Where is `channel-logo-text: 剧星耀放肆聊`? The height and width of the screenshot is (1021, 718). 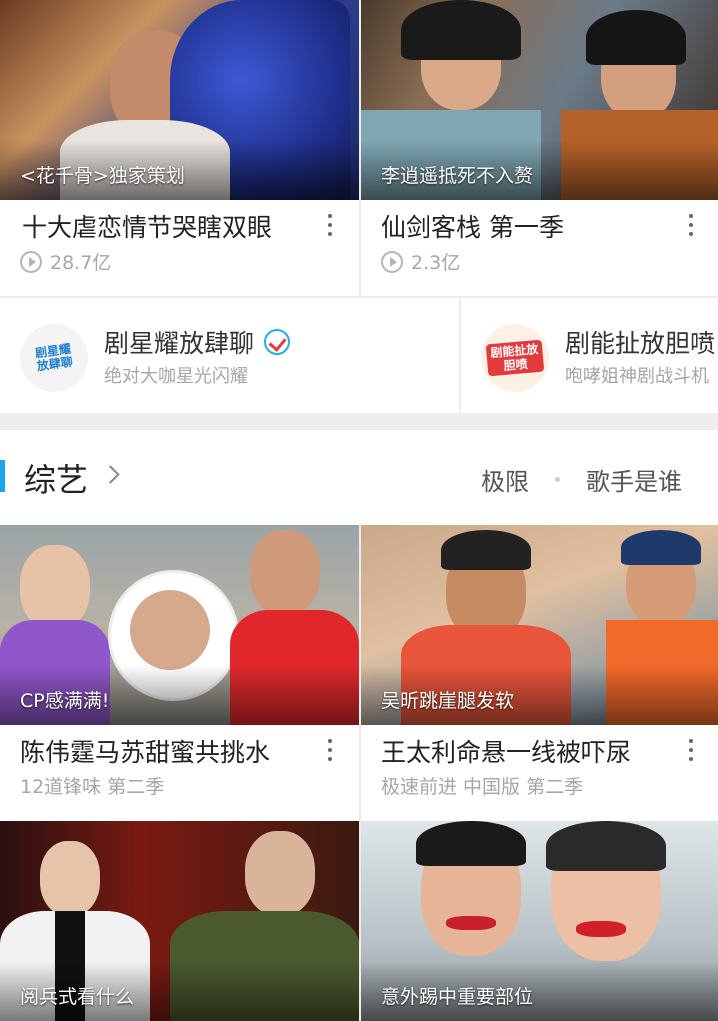
channel-logo-text: 剧星耀放肆聊 is located at coordinates (54, 357).